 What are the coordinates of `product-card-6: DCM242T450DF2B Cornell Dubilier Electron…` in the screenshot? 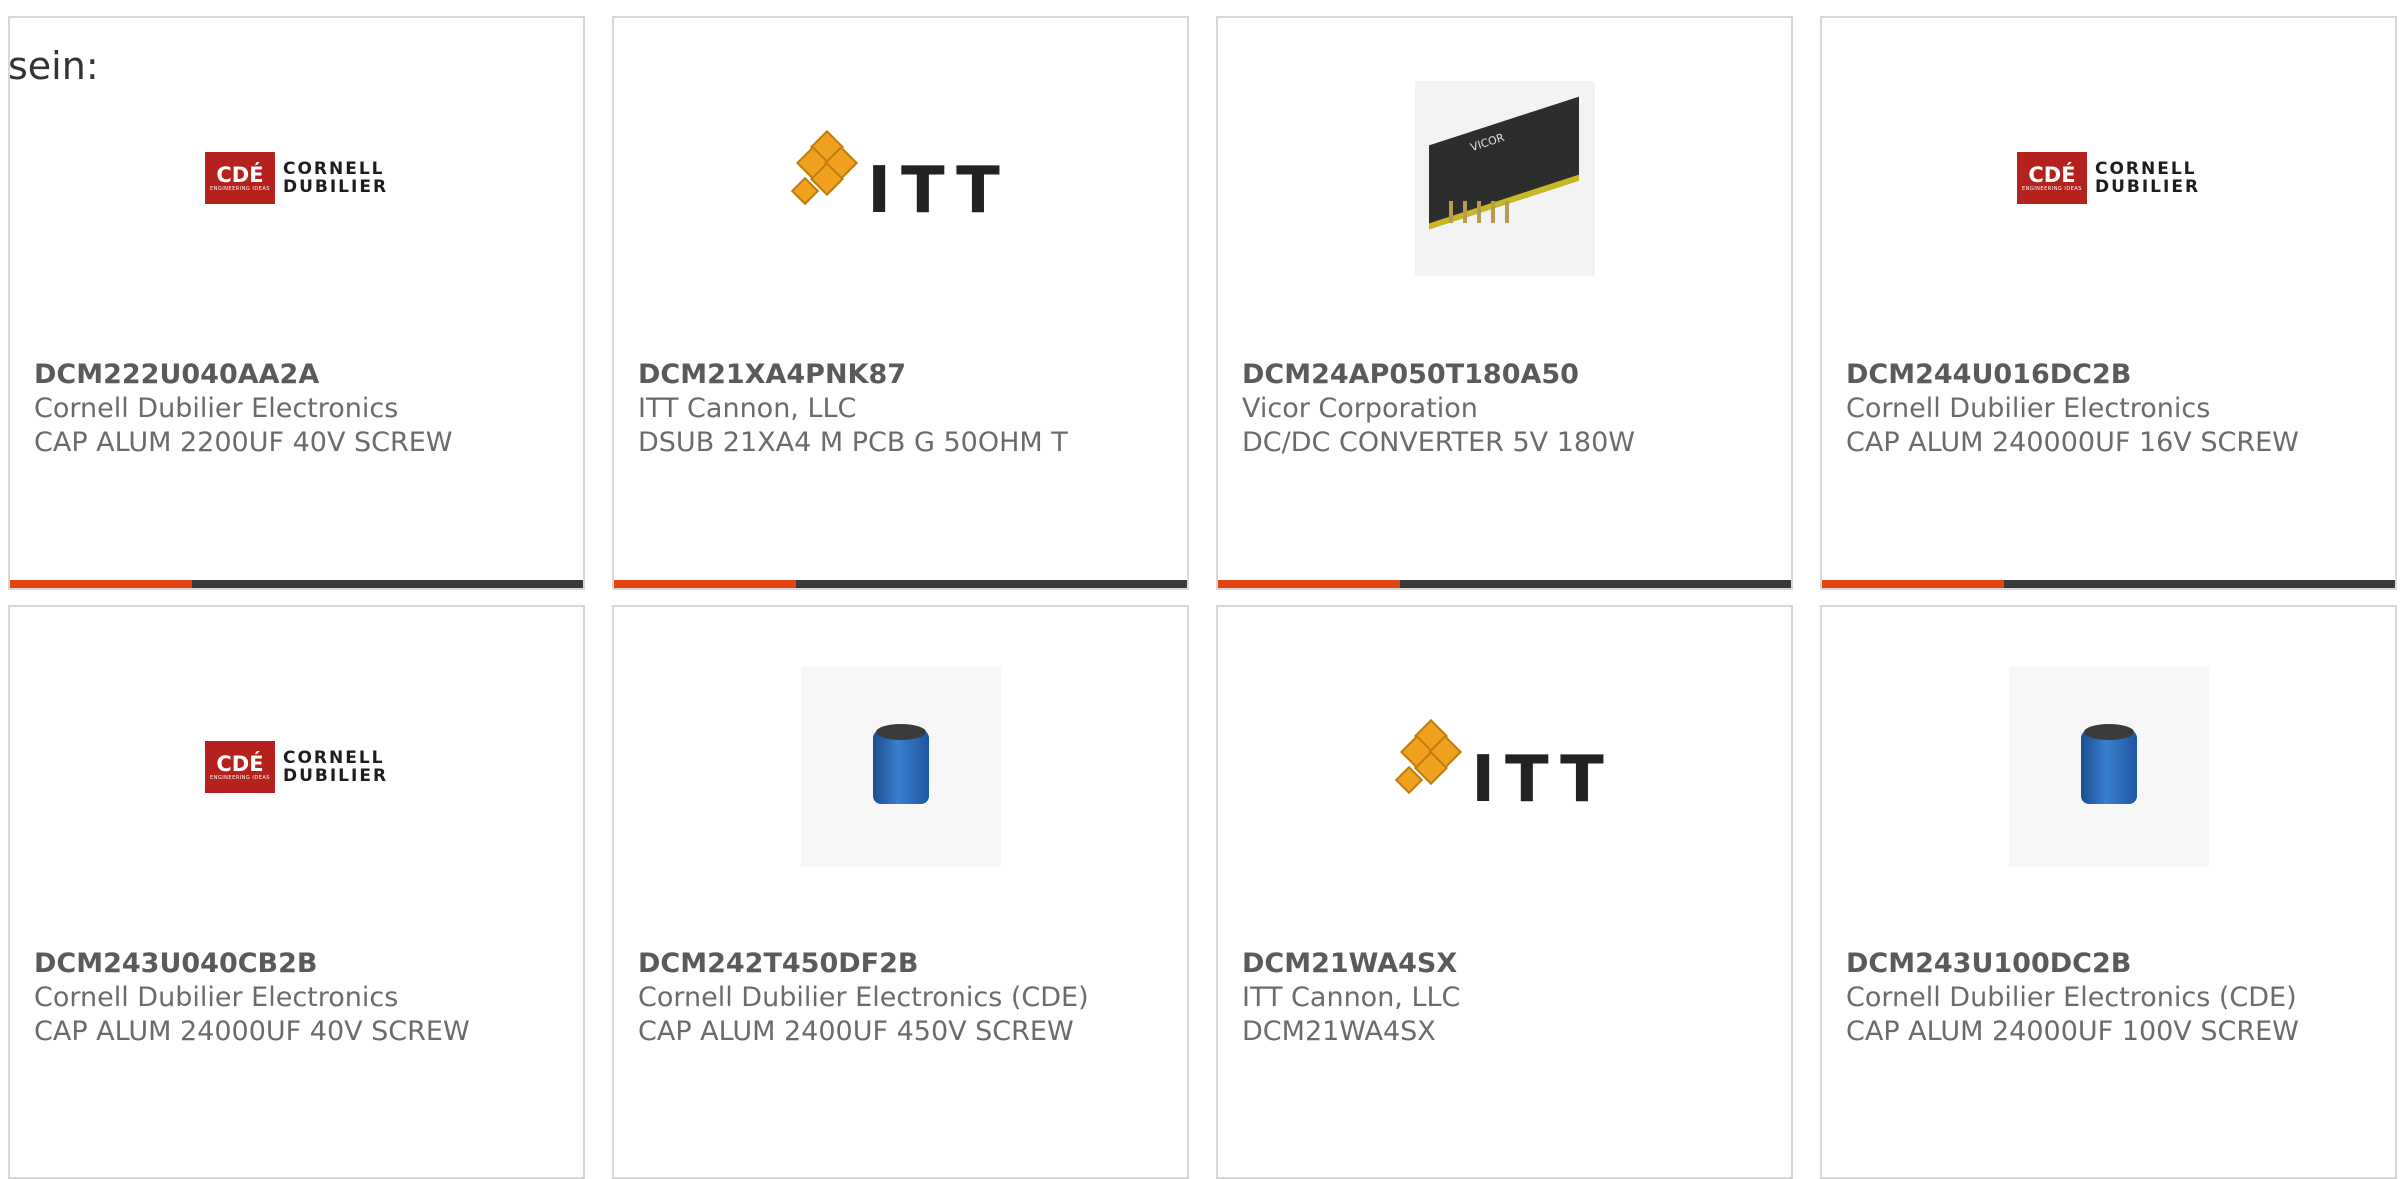 It's located at (900, 892).